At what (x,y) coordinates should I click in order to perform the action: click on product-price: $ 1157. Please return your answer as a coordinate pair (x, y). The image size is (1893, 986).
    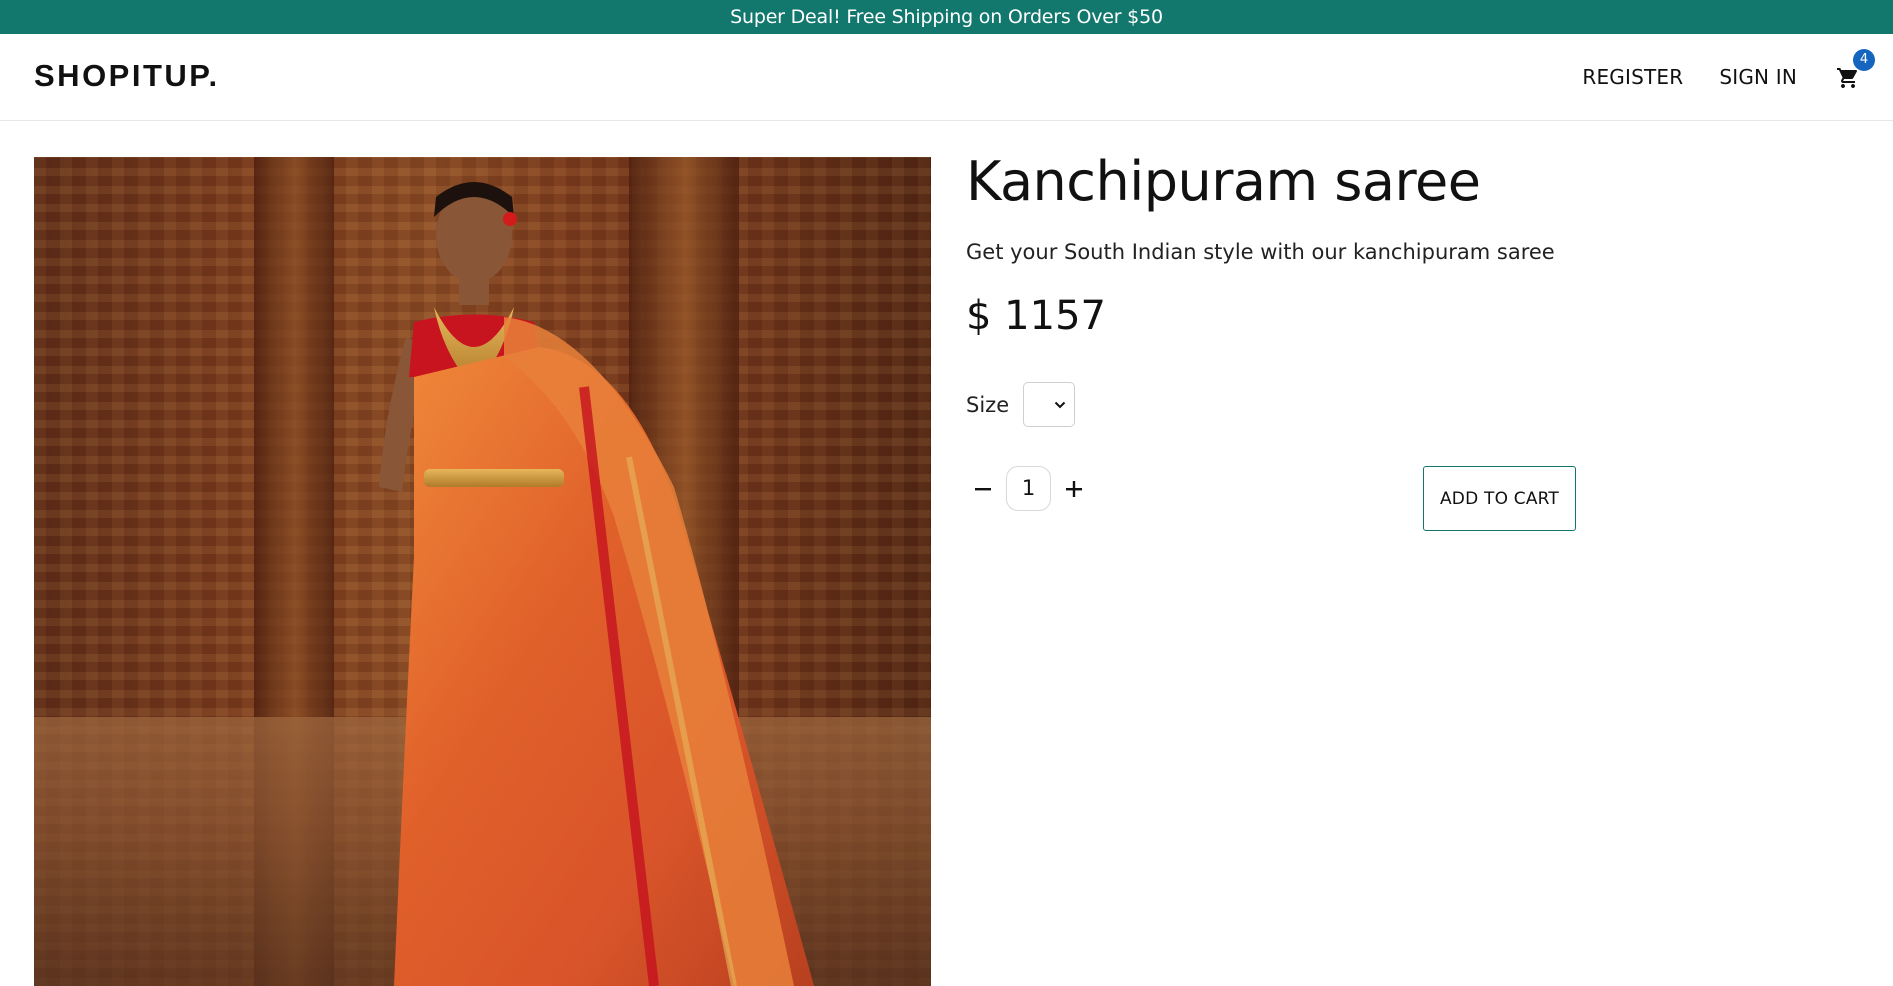
    Looking at the image, I should click on (1036, 316).